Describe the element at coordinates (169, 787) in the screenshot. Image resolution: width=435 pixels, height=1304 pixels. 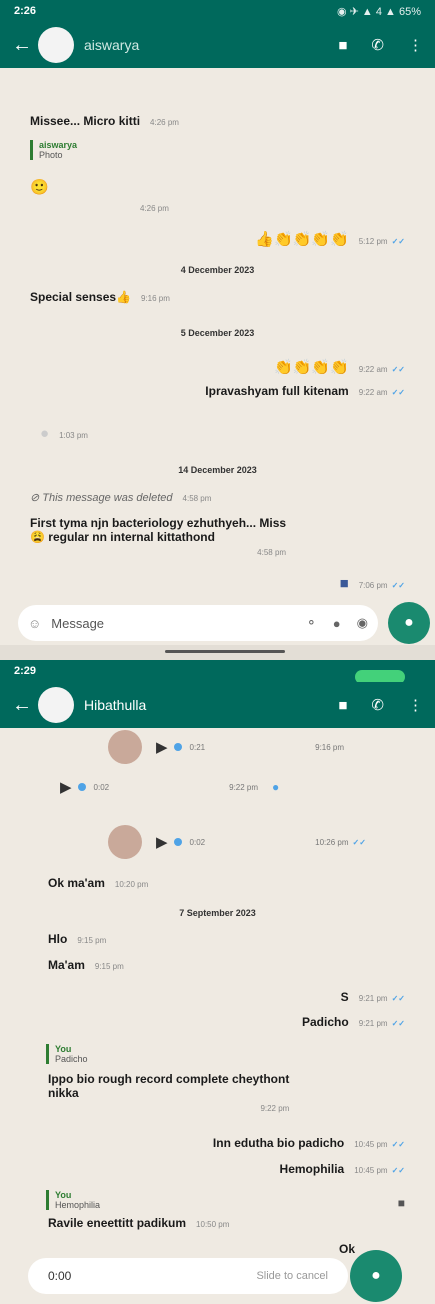
I see `voice-message: ▶ 0:02 9:22 pm ●` at that location.